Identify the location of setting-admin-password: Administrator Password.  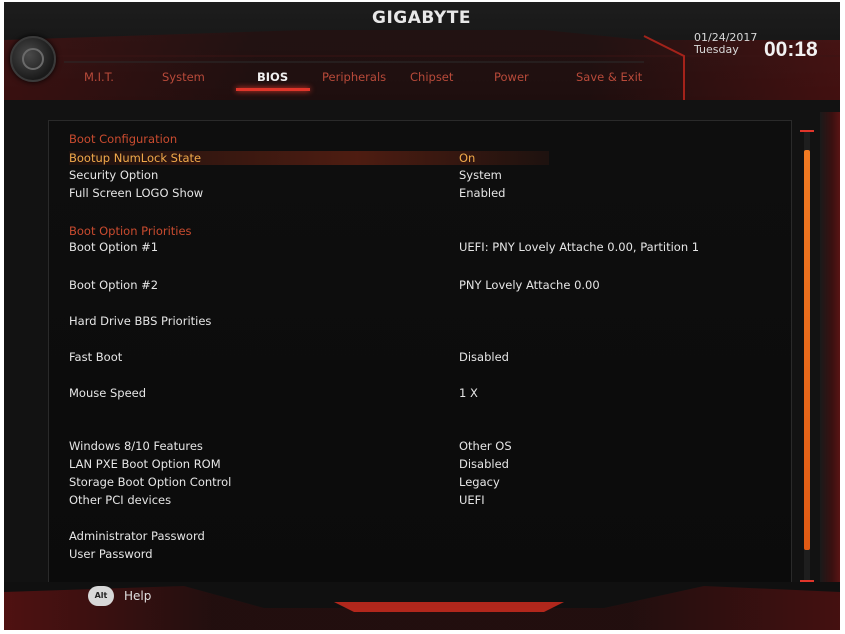
(429, 536).